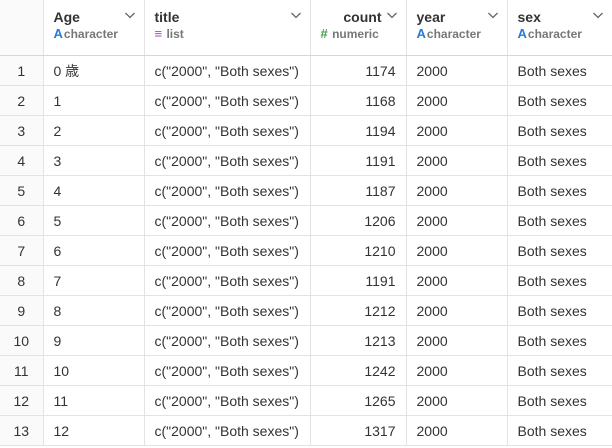 The image size is (612, 448). Describe the element at coordinates (94, 400) in the screenshot. I see `cell-age: 11` at that location.